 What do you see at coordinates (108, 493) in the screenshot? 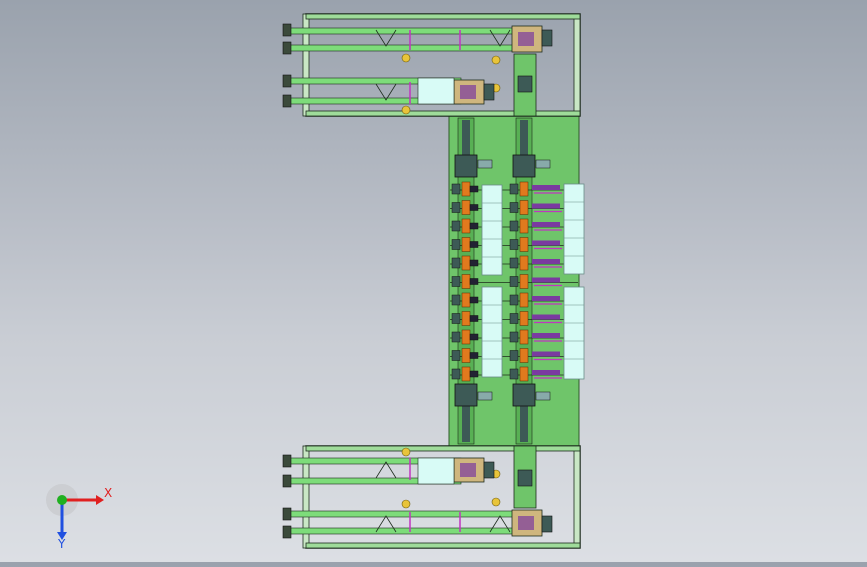
I see `x-axis-label: X` at bounding box center [108, 493].